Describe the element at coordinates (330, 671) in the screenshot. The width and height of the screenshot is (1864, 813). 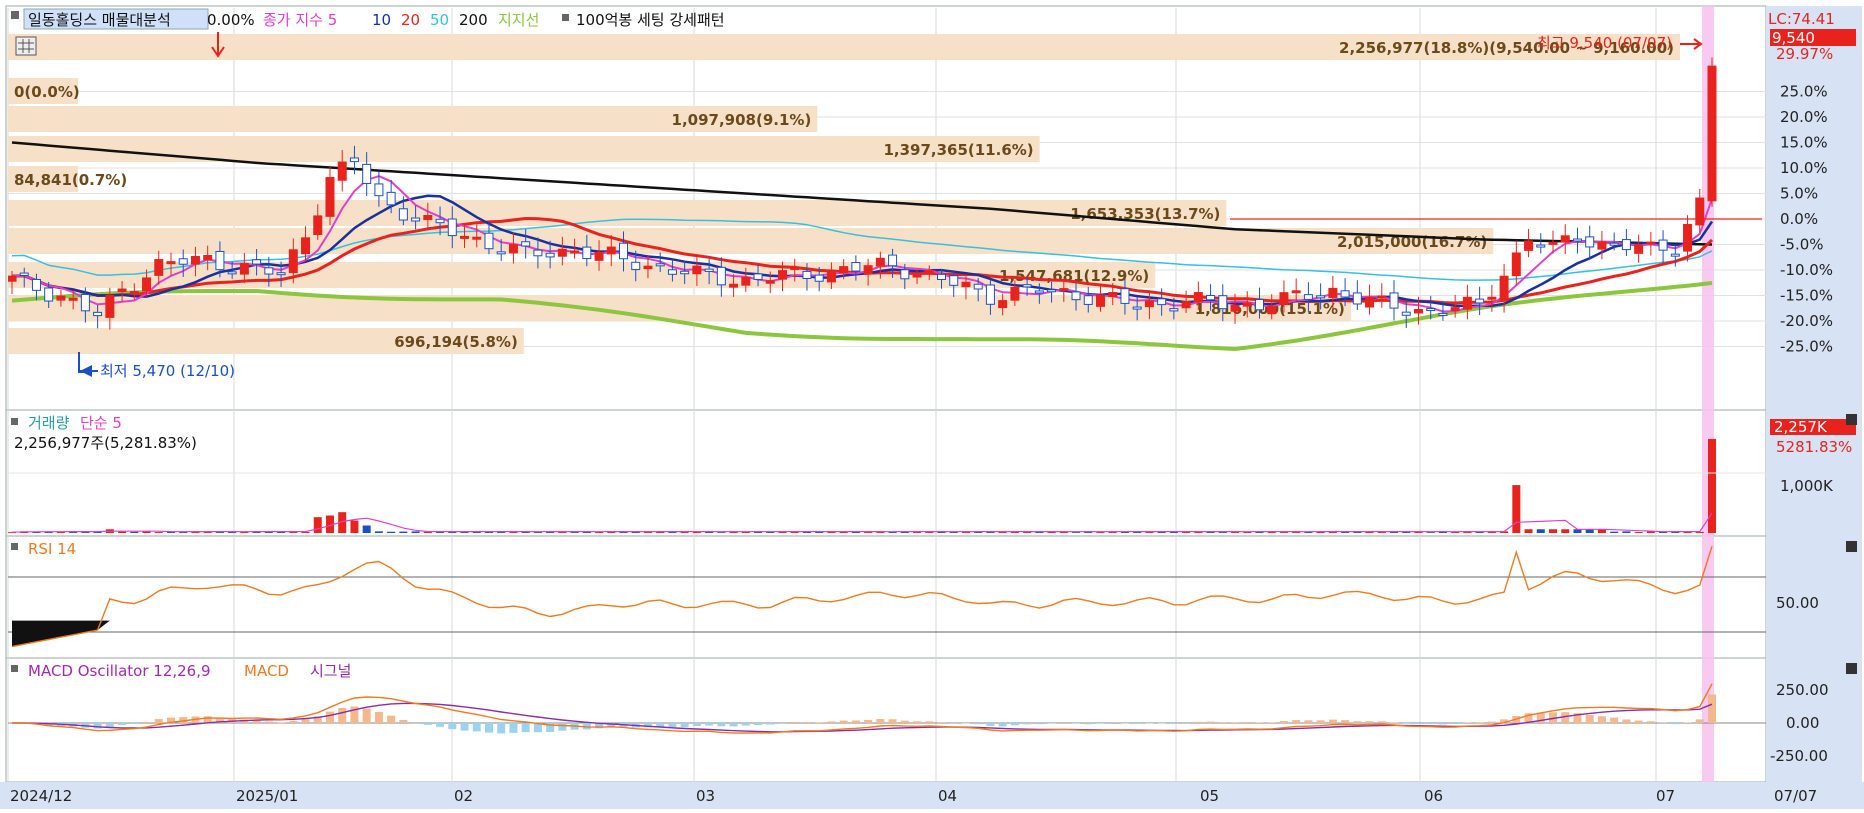
I see `signal-label: 시그널` at that location.